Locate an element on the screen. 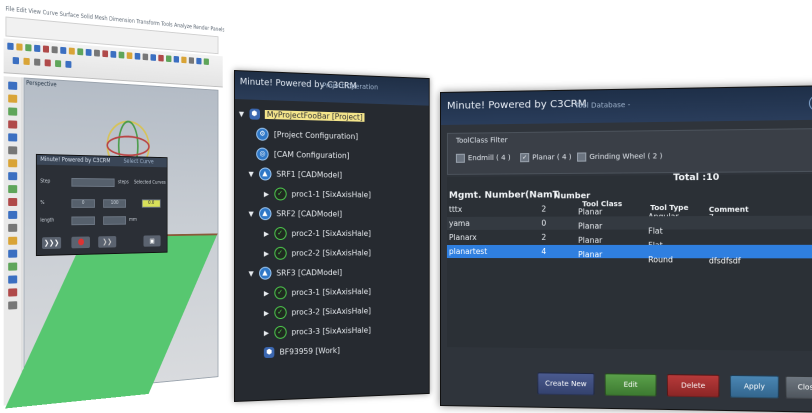 This screenshot has height=413, width=812. percent-start-input: 0 is located at coordinates (83, 203).